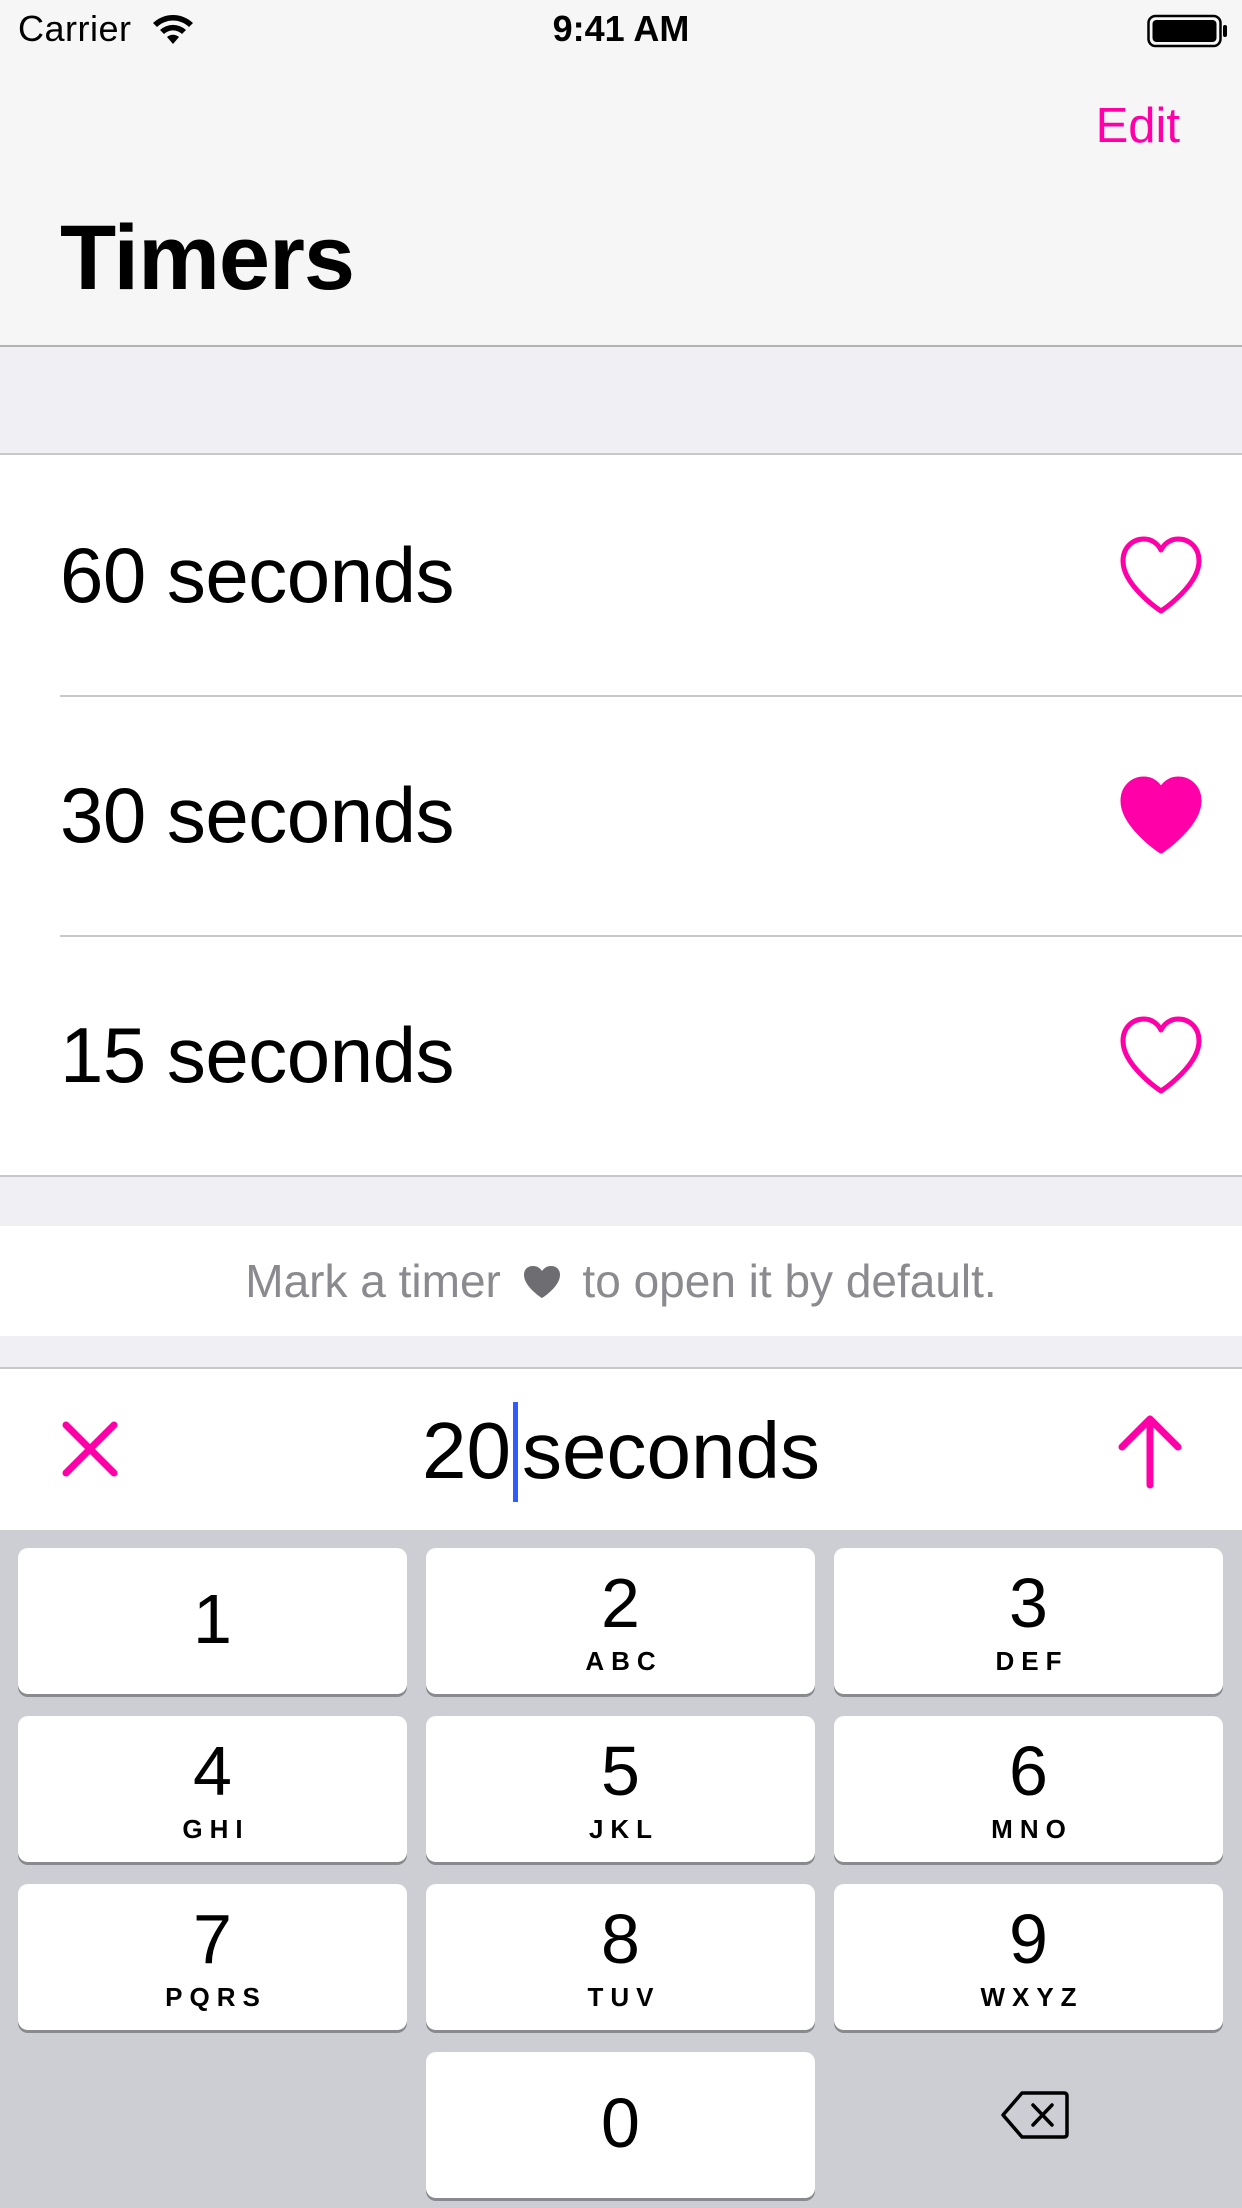 This screenshot has height=2208, width=1242. I want to click on key-9: 9 WXYZ, so click(1028, 1957).